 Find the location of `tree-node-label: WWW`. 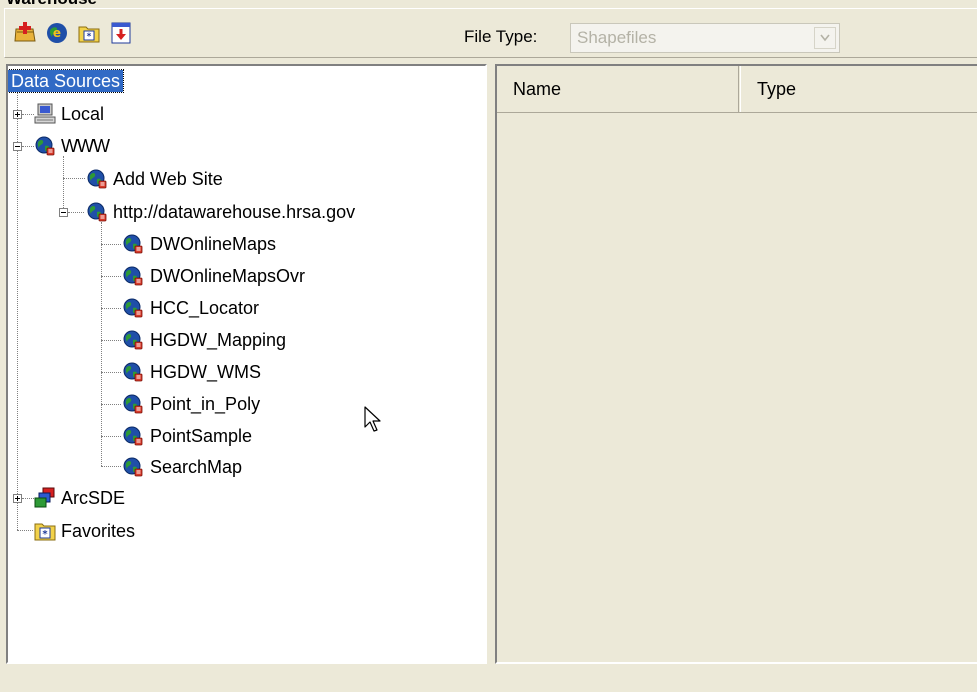

tree-node-label: WWW is located at coordinates (85, 146).